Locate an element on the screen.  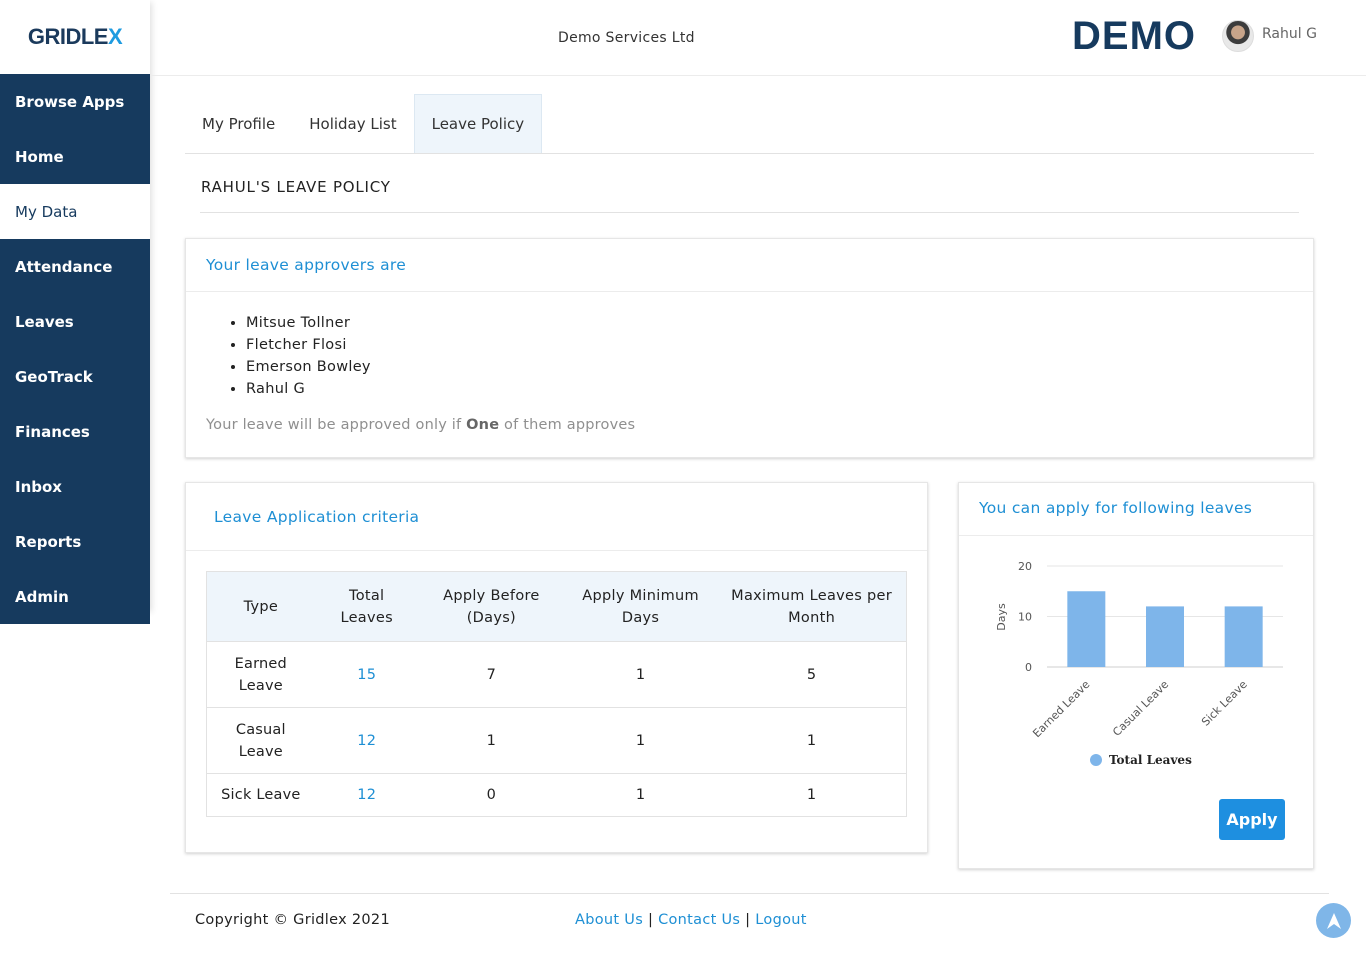
table-row: Sick Leave 12 0 1 1 is located at coordinates (556, 795).